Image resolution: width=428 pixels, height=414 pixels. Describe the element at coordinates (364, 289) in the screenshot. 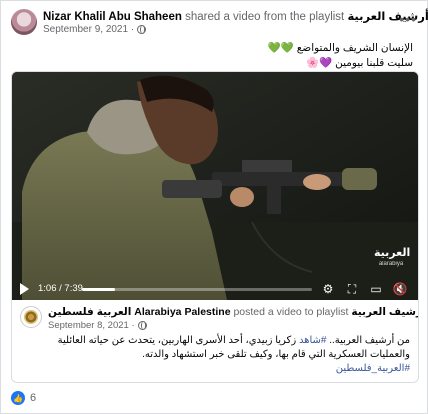

I see `video-control-icons: ⚙ ⛶ ▭ 🔇` at that location.